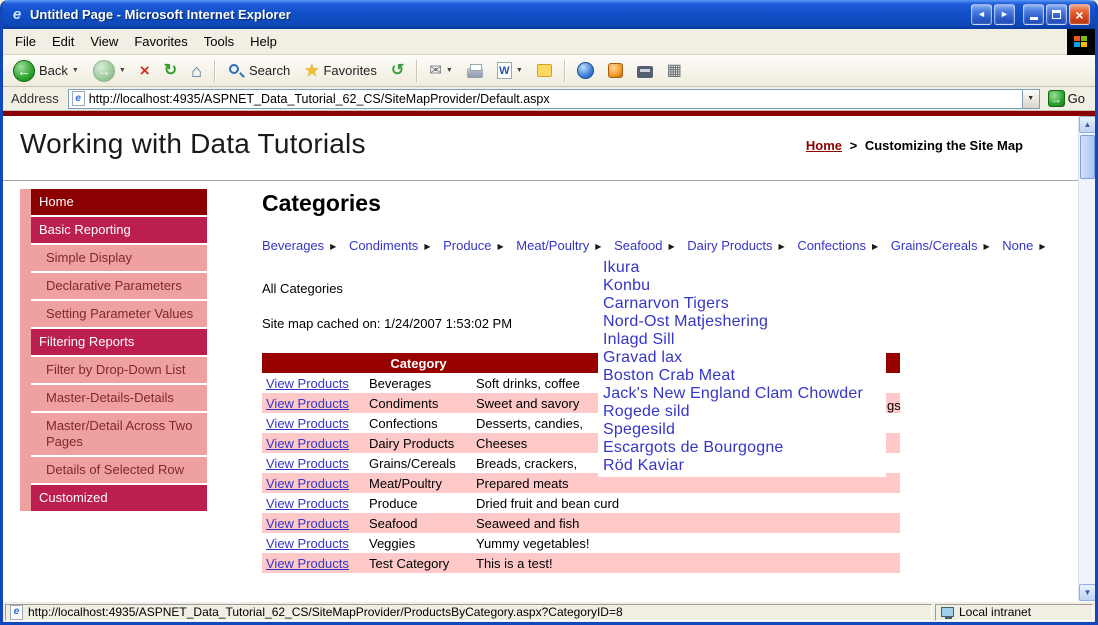 The width and height of the screenshot is (1098, 625). Describe the element at coordinates (103, 70) in the screenshot. I see `forward-icon: →` at that location.